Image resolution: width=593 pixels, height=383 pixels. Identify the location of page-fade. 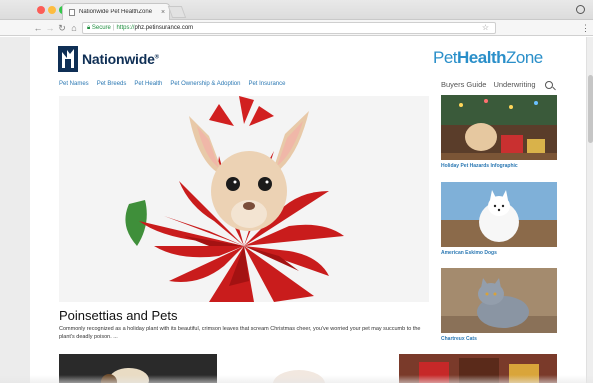
(296, 379).